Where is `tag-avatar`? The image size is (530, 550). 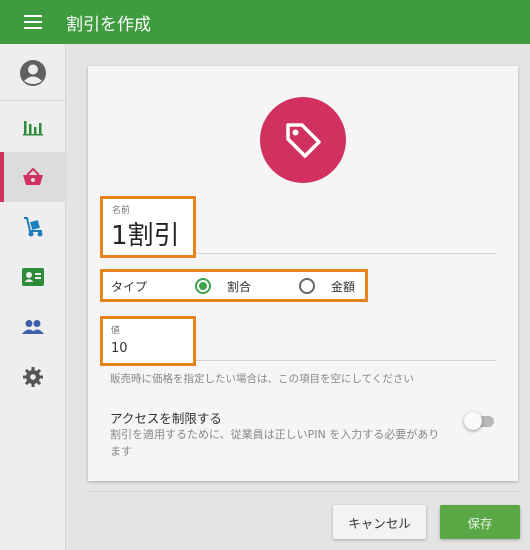
tag-avatar is located at coordinates (303, 140).